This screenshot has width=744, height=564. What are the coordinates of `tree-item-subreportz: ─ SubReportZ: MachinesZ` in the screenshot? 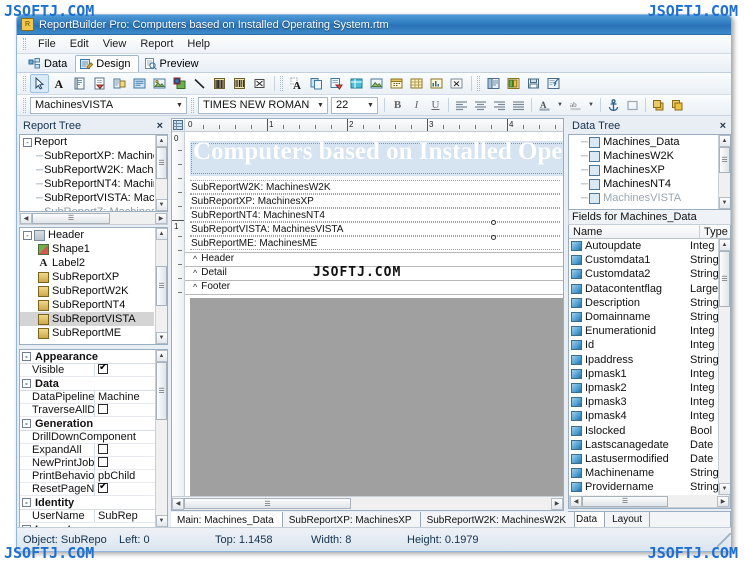 It's located at (87, 208).